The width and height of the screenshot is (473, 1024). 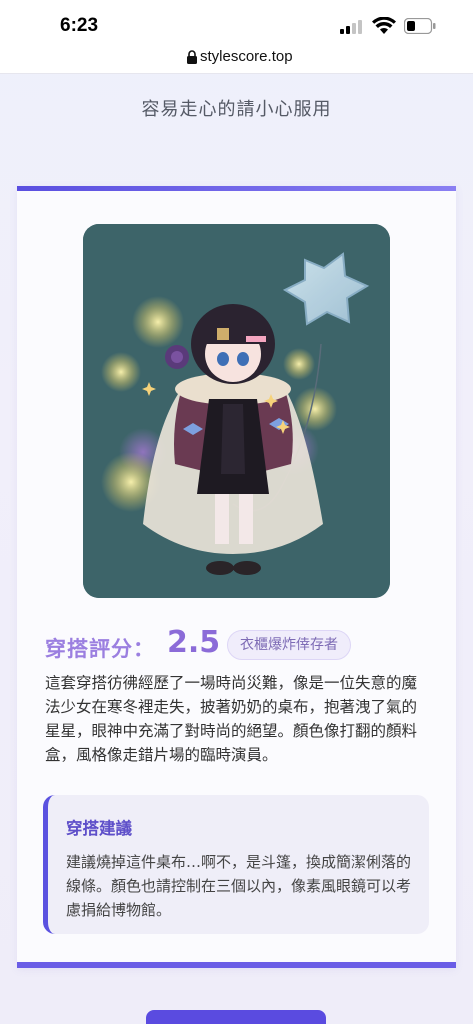 I want to click on page-subtitle: 容易走心的請小心服用, so click(x=236, y=109).